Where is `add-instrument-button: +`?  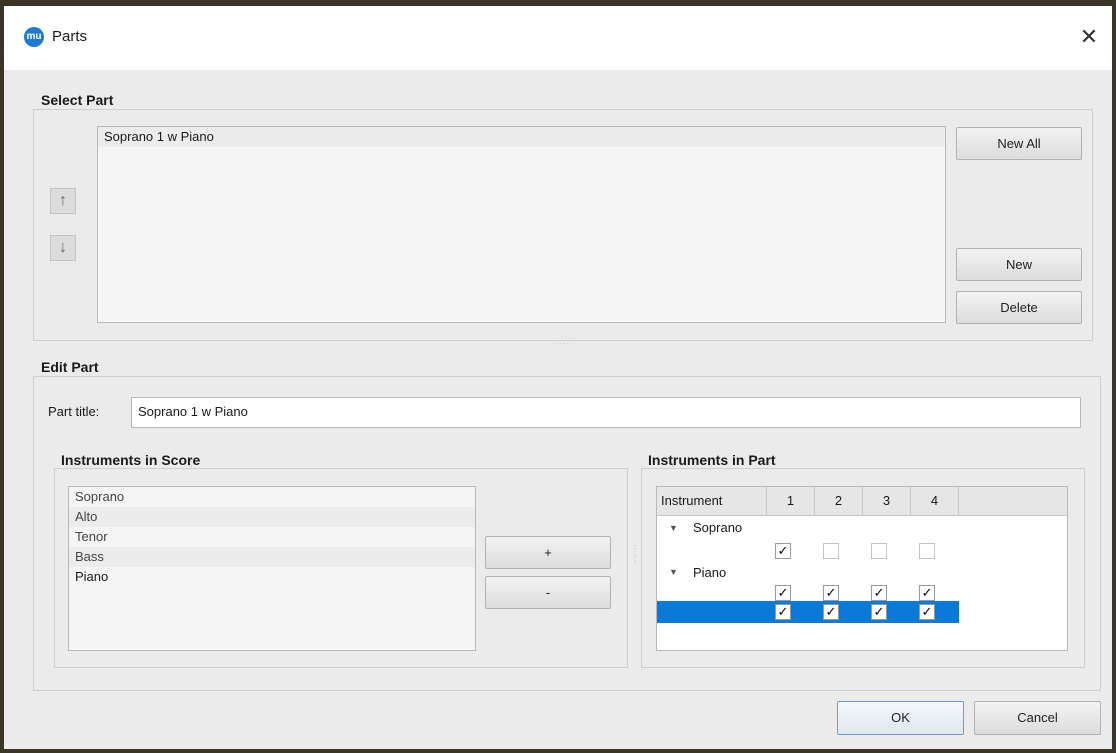
add-instrument-button: + is located at coordinates (548, 552).